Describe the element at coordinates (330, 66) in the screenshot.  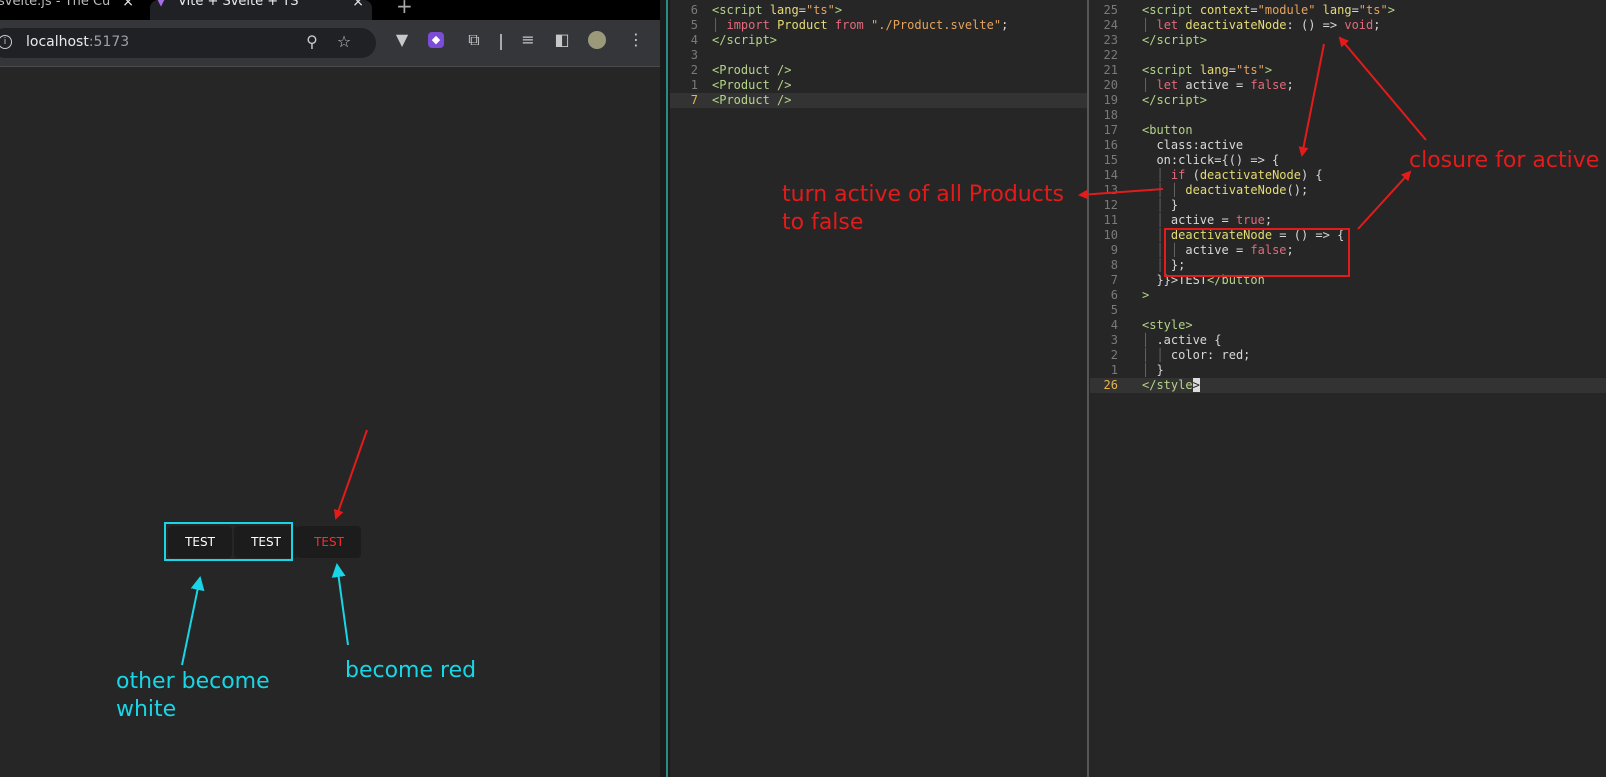
I see `toolbar-border` at that location.